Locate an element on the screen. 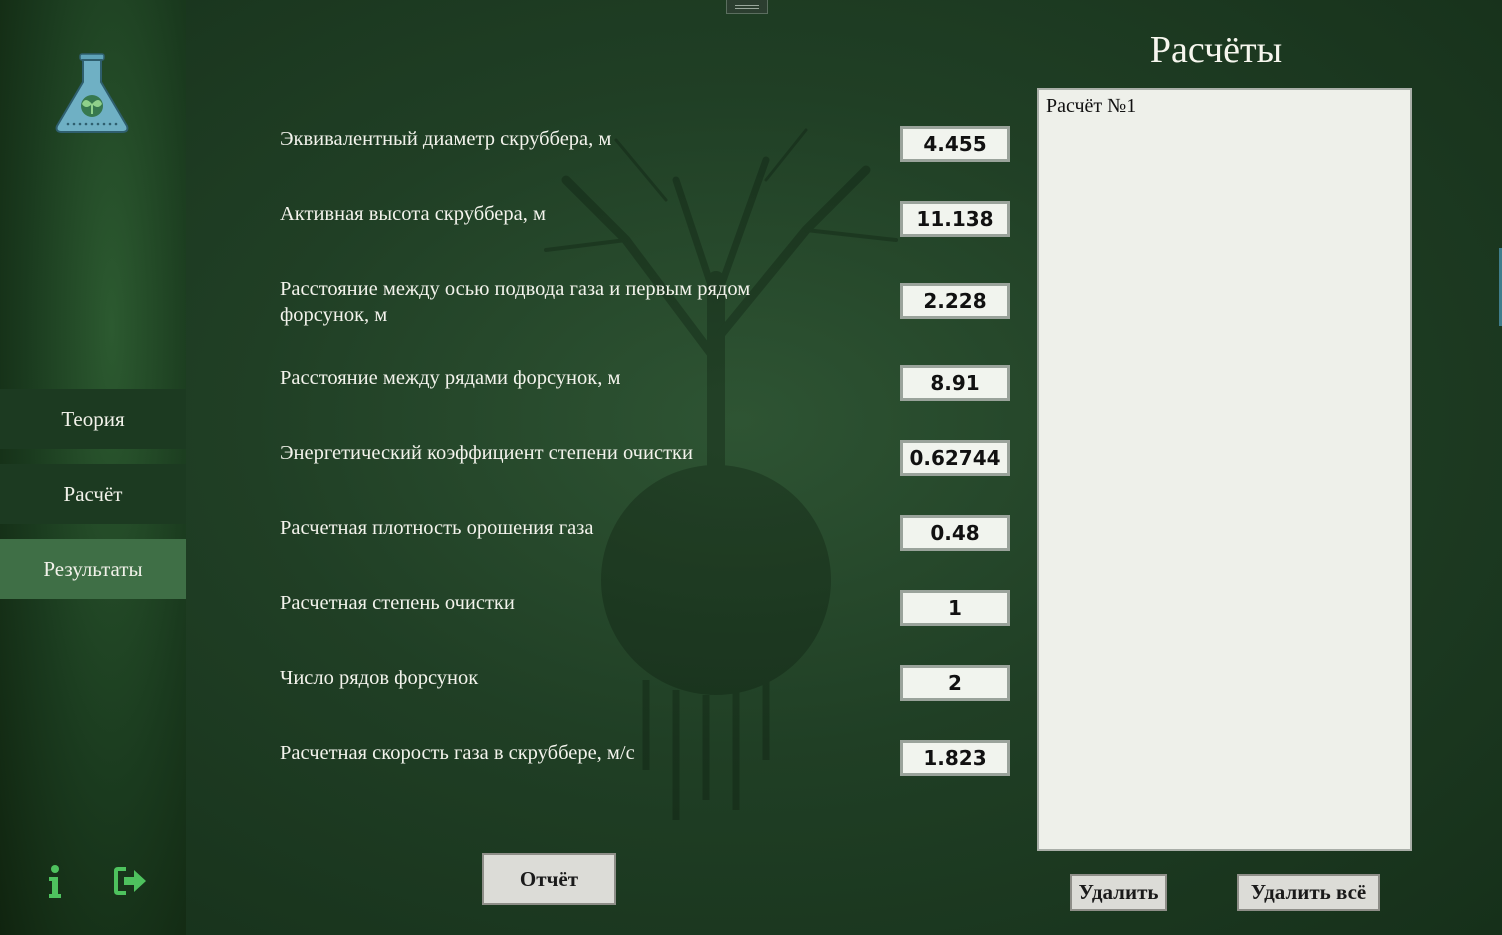 The height and width of the screenshot is (935, 1502). result-label-purification-degree: Расчетная степень очистки is located at coordinates (397, 603).